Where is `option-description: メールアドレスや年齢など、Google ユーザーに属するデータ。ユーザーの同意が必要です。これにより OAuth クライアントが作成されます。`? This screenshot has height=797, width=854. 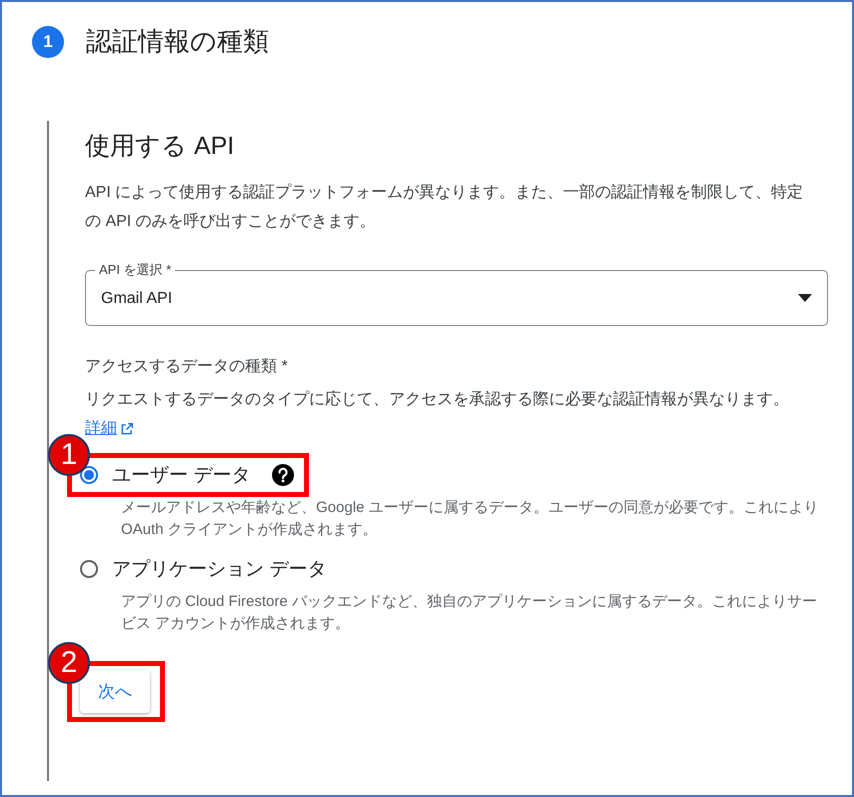 option-description: メールアドレスや年齢など、Google ユーザーに属するデータ。ユーザーの同意が必要です。これにより OAuth クライアントが作成されます。 is located at coordinates (470, 519).